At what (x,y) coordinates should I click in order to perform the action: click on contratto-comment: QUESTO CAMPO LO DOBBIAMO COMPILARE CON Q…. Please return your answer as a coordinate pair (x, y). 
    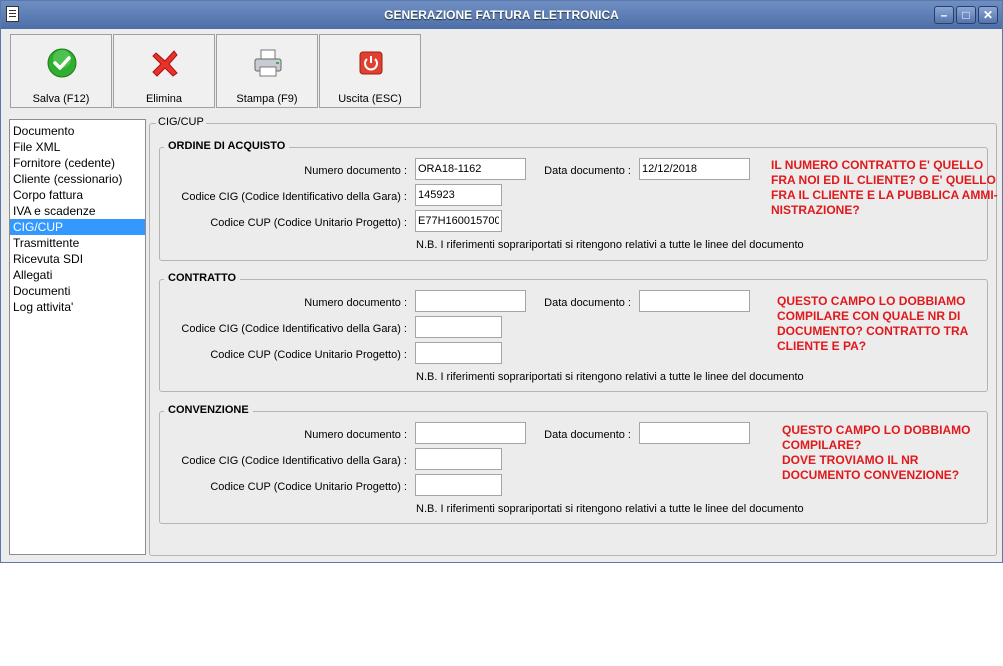
    Looking at the image, I should click on (873, 323).